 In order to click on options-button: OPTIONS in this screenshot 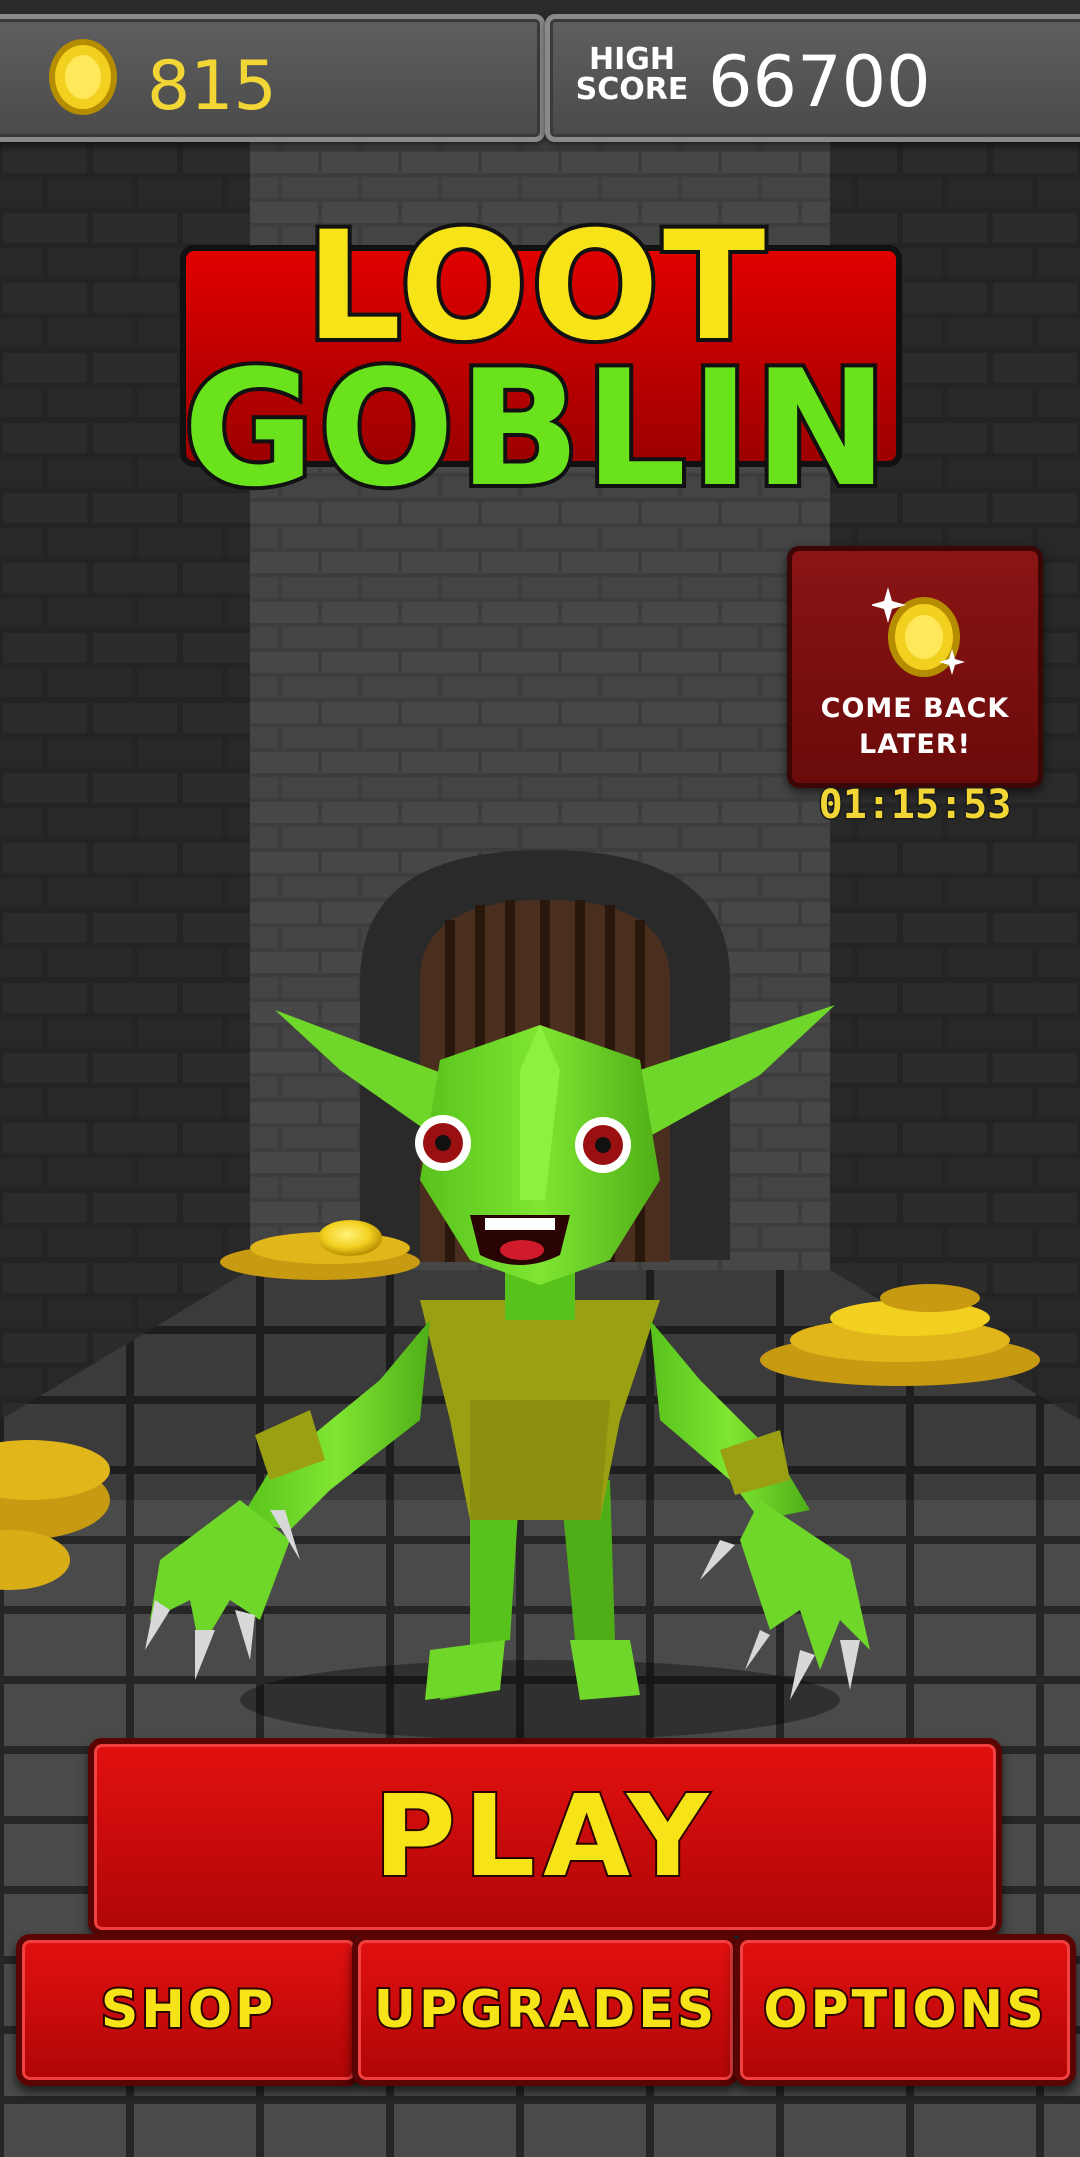, I will do `click(905, 2010)`.